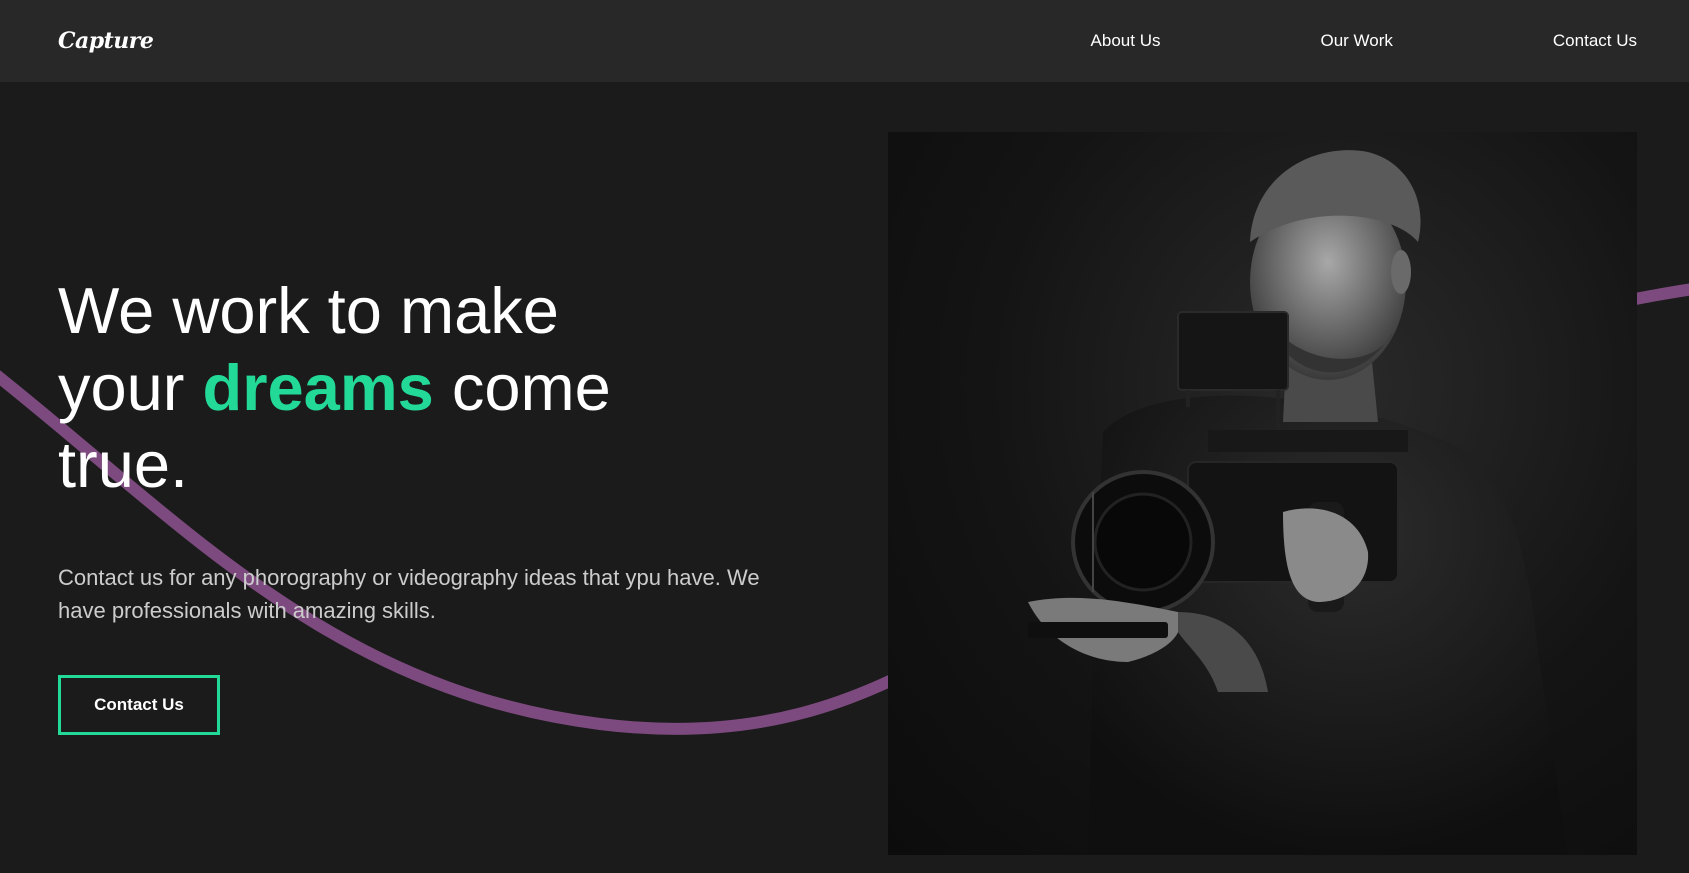  I want to click on nav-links: About Us Our Work Contact Us, so click(1364, 41).